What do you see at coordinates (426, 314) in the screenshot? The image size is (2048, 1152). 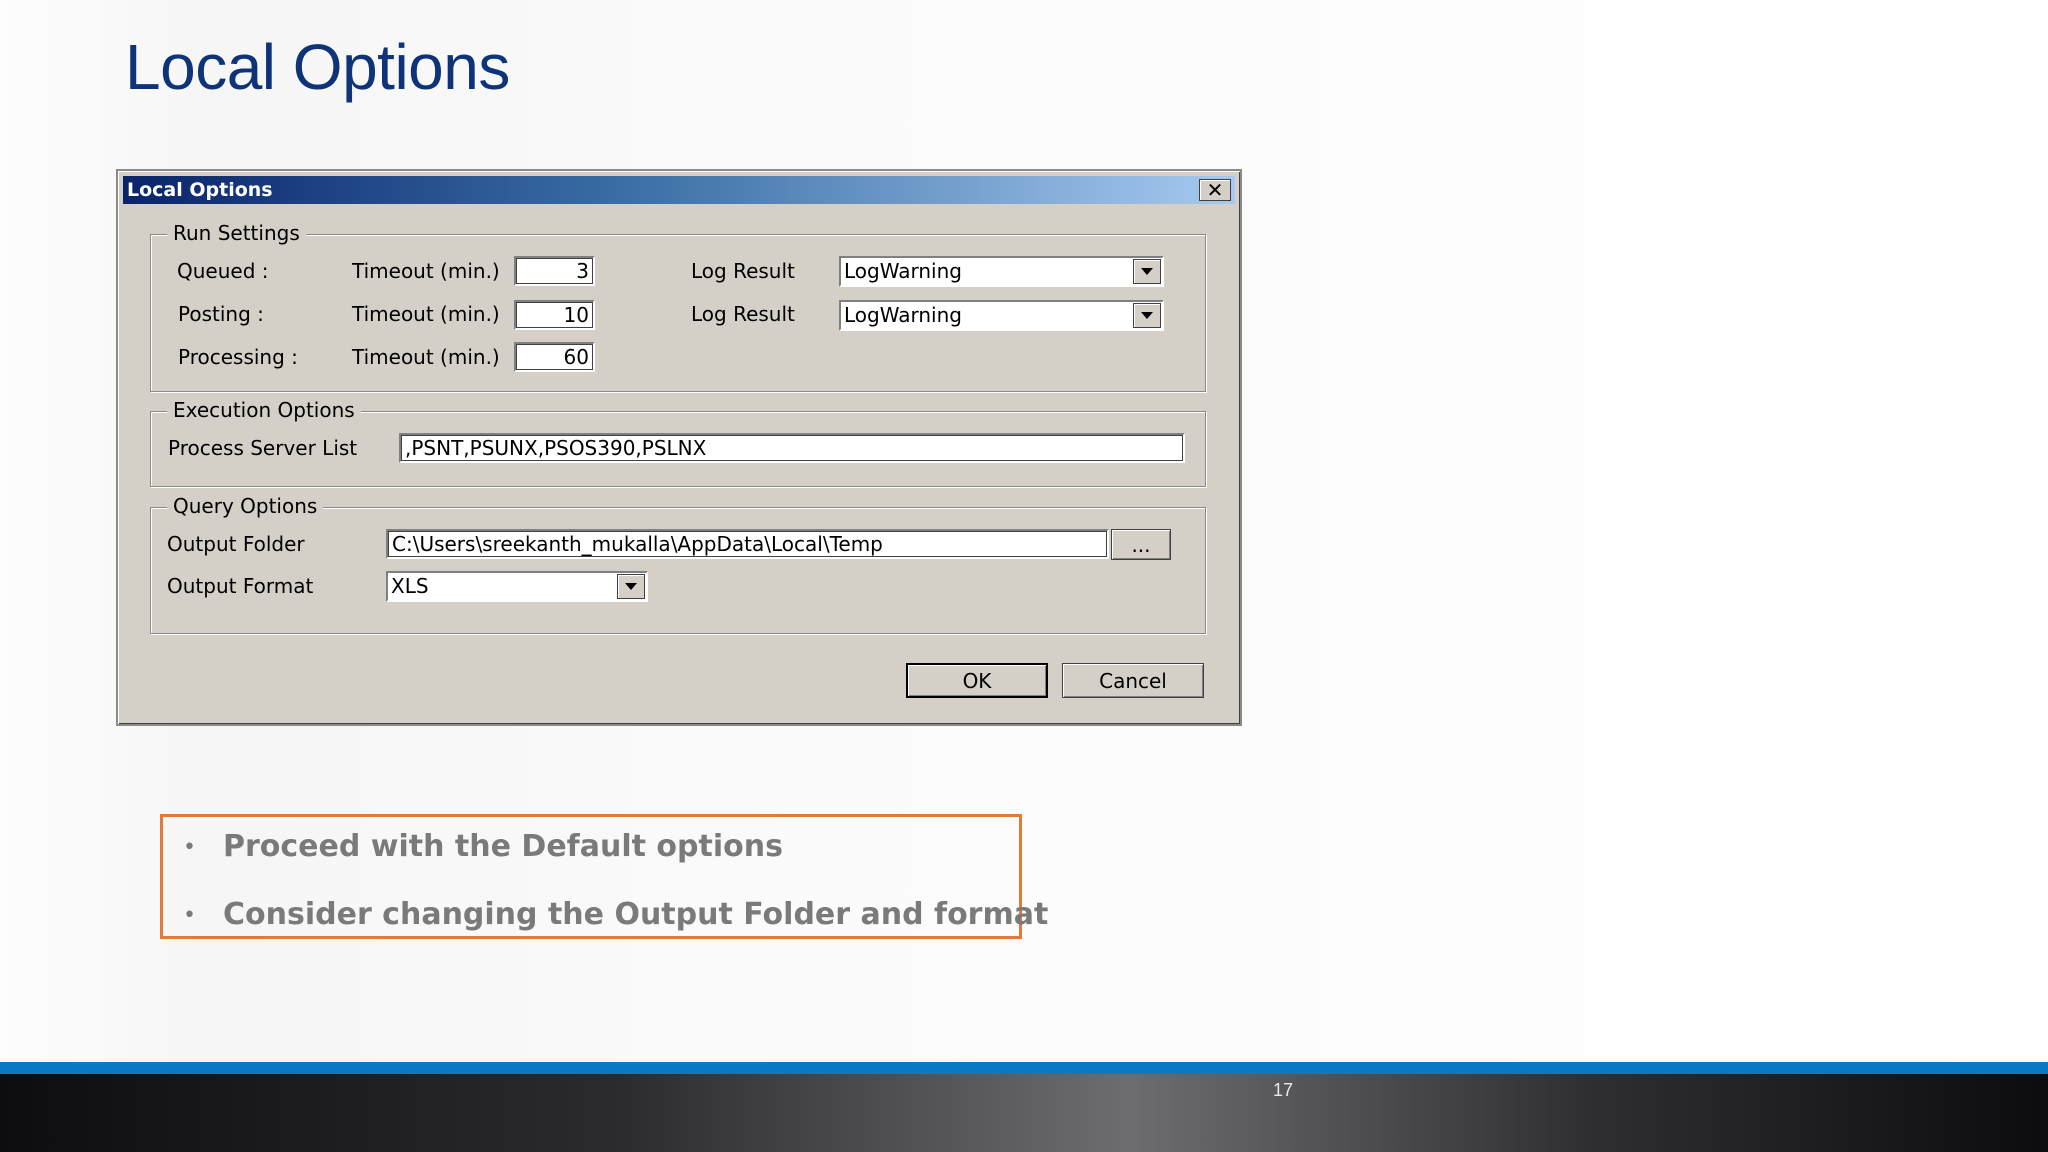 I see `posting-timeout-label: Timeout (min.)` at bounding box center [426, 314].